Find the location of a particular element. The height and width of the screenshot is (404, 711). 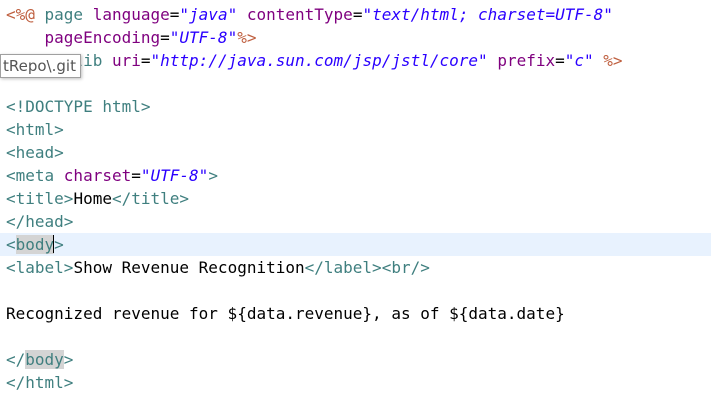

code-line: </html> is located at coordinates (358, 382).